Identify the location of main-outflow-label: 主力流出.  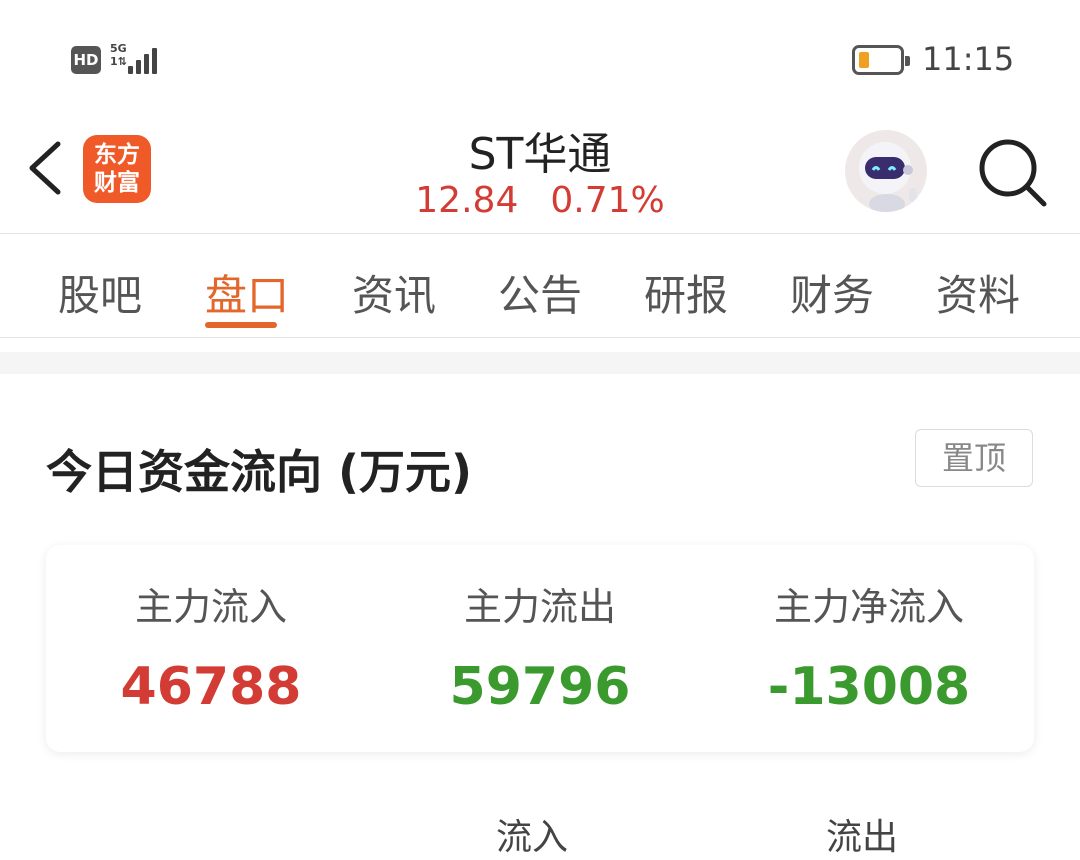
(539, 607).